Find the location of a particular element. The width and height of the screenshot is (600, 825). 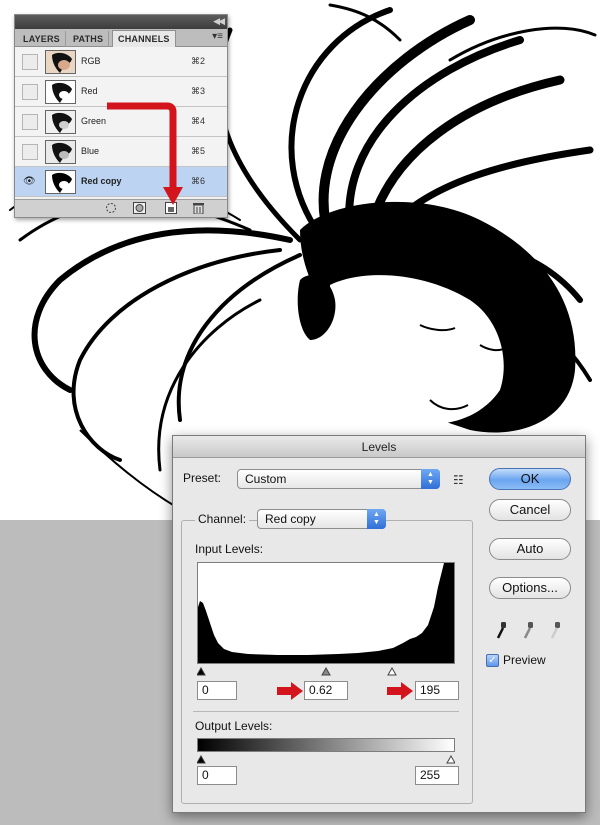

output-slider is located at coordinates (326, 758).